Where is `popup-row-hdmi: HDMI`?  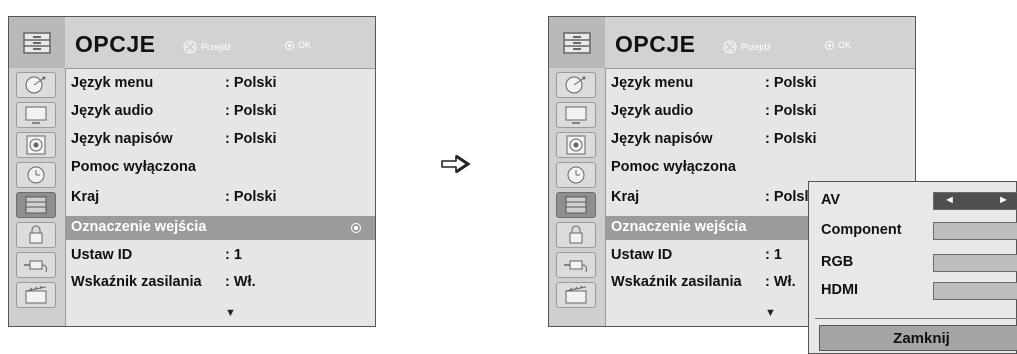
popup-row-hdmi: HDMI is located at coordinates (913, 291).